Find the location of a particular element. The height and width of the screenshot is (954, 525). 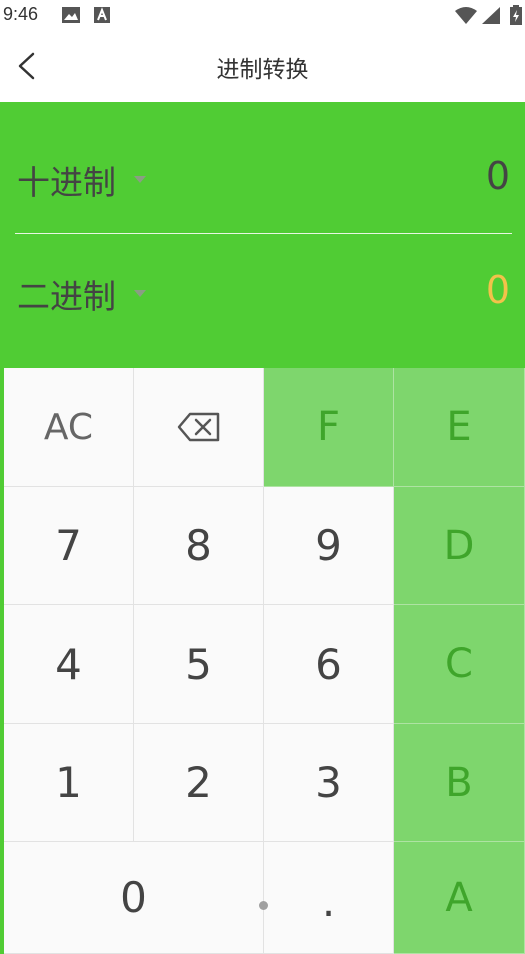

to-base-row: 二进制 0 is located at coordinates (262, 292).